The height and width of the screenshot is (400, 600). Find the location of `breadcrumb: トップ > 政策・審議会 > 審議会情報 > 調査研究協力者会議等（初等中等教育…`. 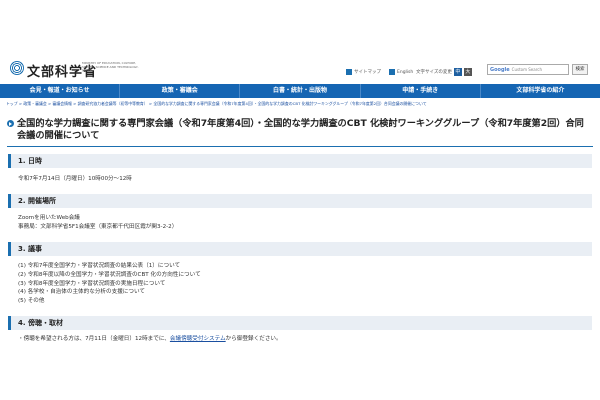

breadcrumb: トップ > 政策・審議会 > 審議会情報 > 調査研究協力者会議等（初等中等教育… is located at coordinates (301, 105).